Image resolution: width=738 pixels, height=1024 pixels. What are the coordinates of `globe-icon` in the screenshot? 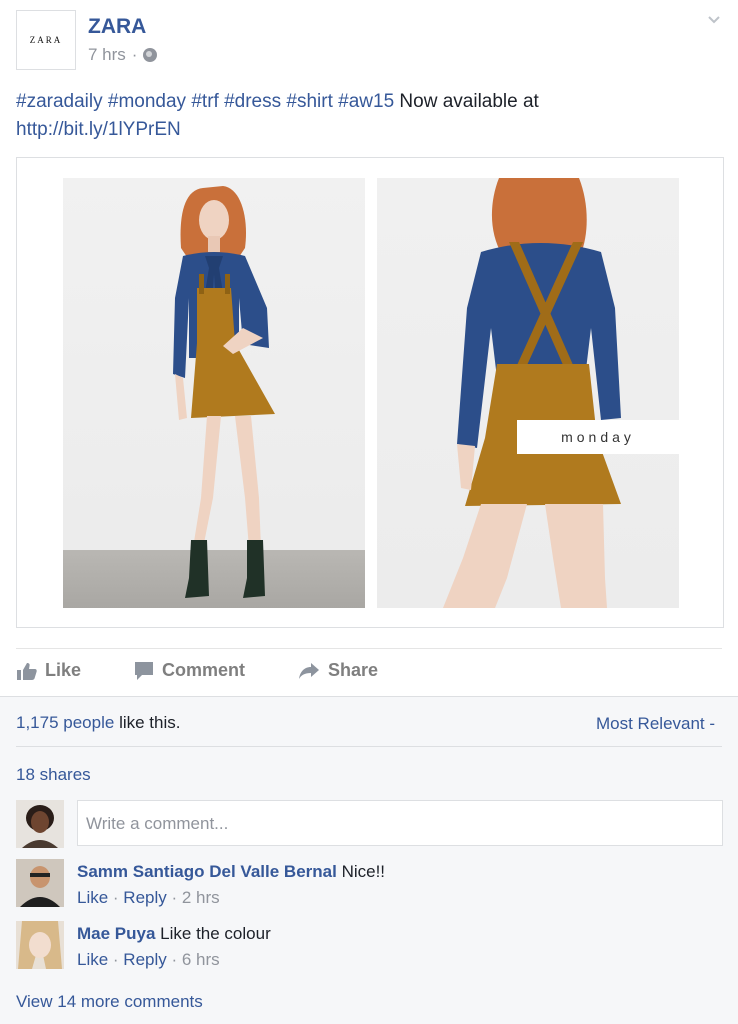 It's located at (150, 55).